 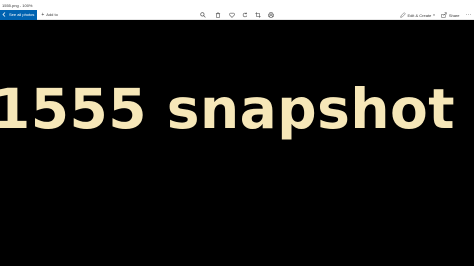 I want to click on see-all-photos-button: See all photos, so click(x=19, y=14).